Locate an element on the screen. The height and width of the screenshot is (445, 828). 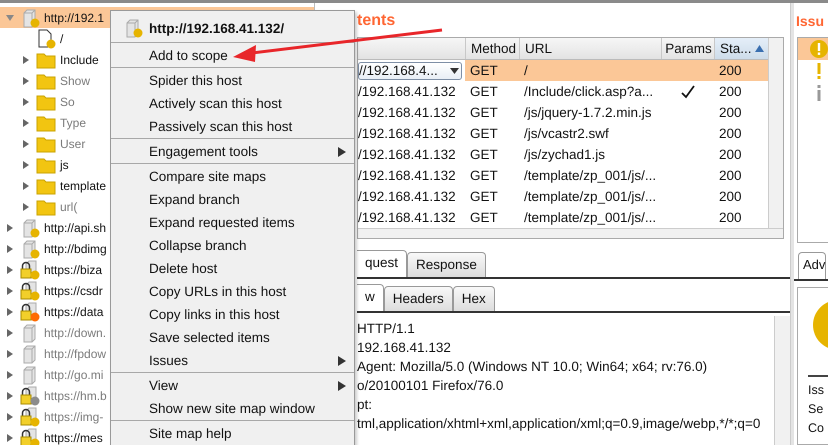
tree-item-label: https://hm.b is located at coordinates (75, 395).